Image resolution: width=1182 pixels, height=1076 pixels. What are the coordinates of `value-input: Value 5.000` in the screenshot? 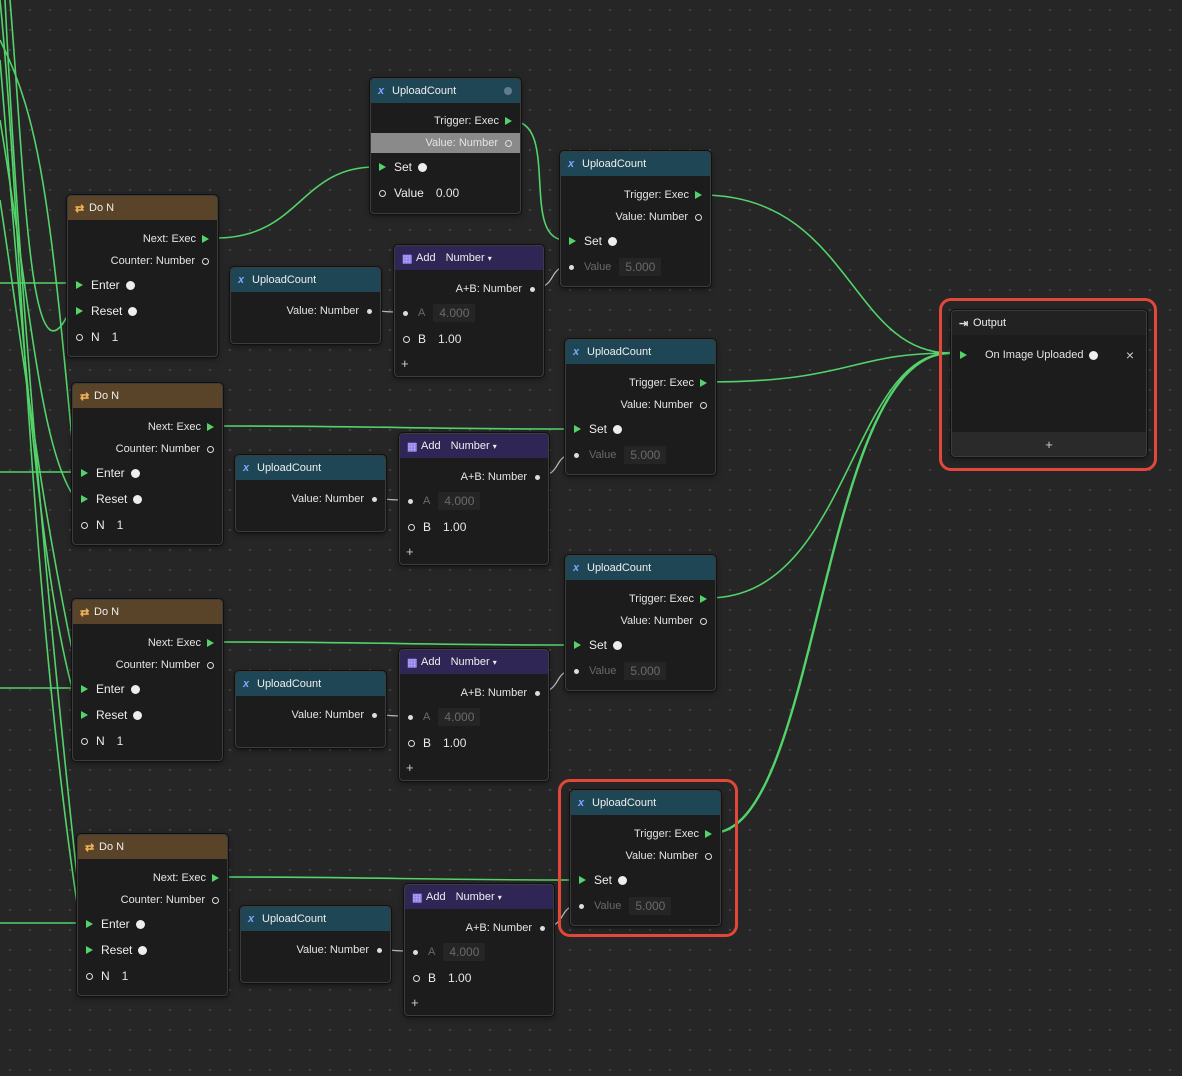 It's located at (640, 455).